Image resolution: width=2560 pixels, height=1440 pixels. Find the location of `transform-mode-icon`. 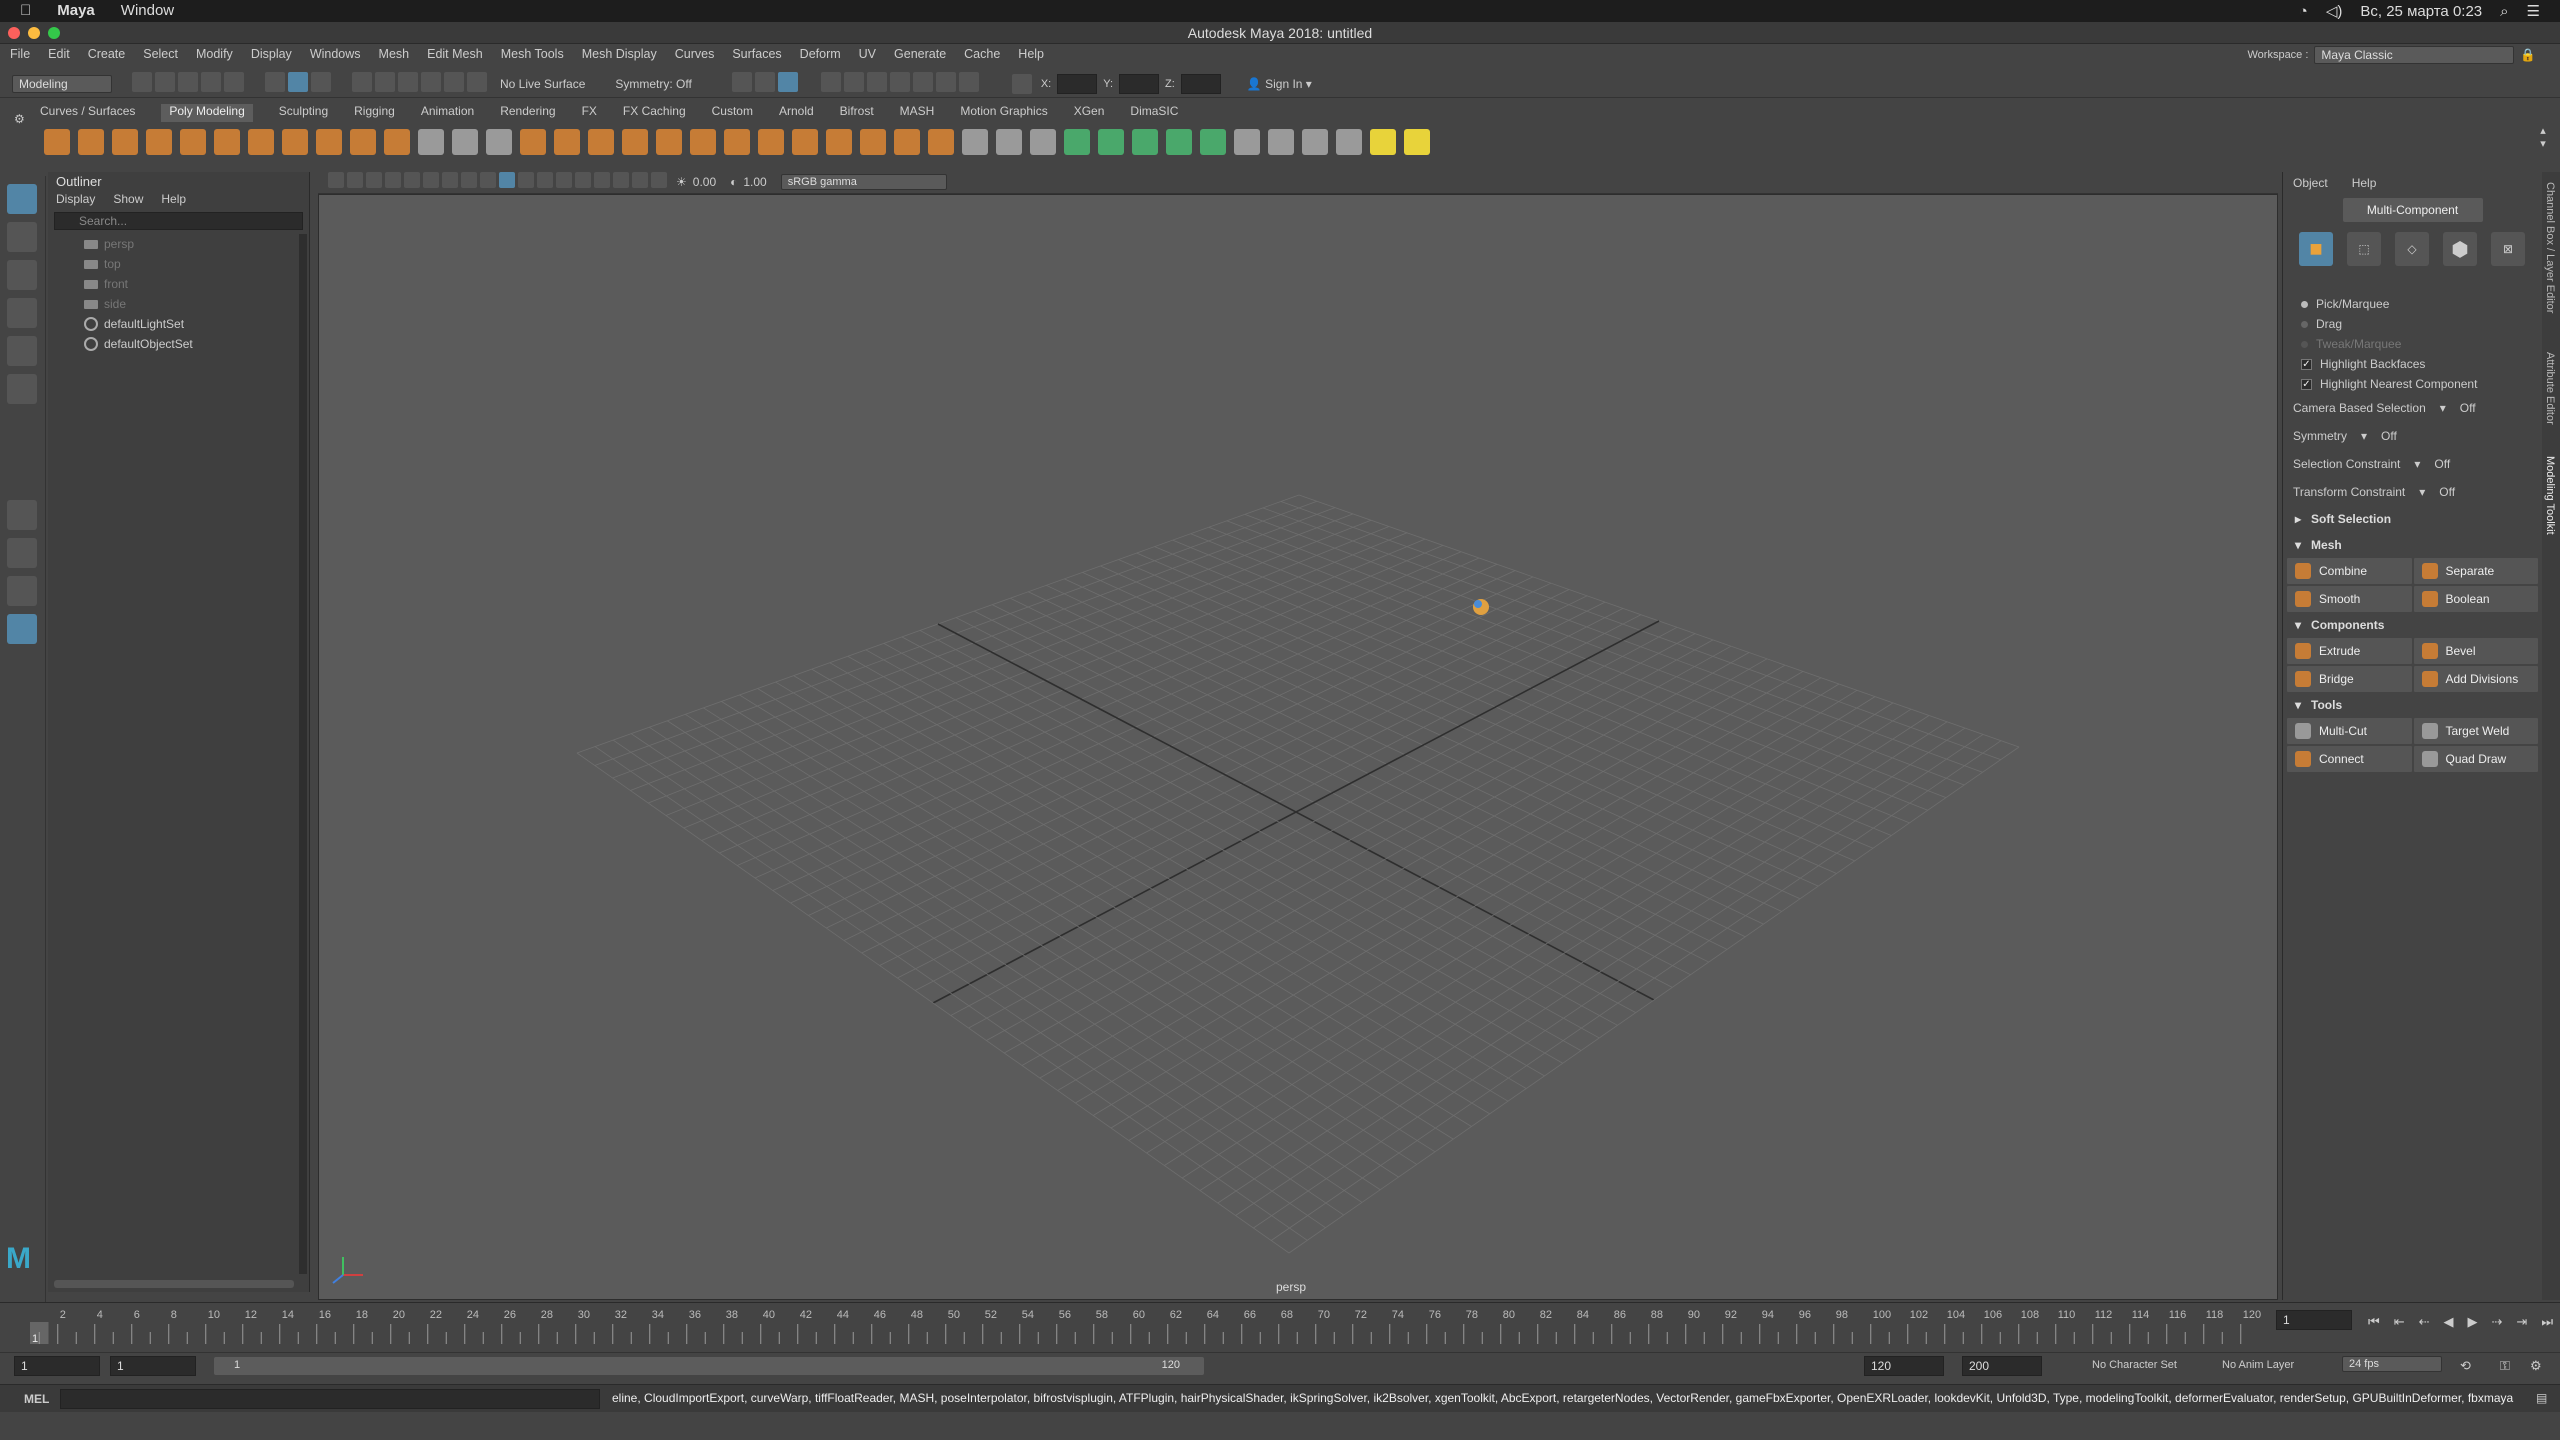

transform-mode-icon is located at coordinates (1021, 83).